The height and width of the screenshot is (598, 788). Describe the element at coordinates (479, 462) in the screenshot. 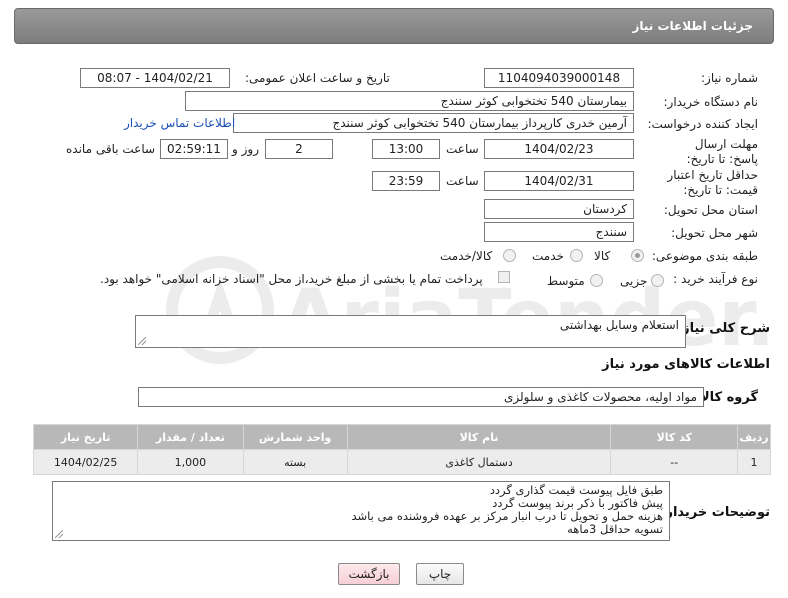

I see `cell-name: دستمال کاغذی` at that location.